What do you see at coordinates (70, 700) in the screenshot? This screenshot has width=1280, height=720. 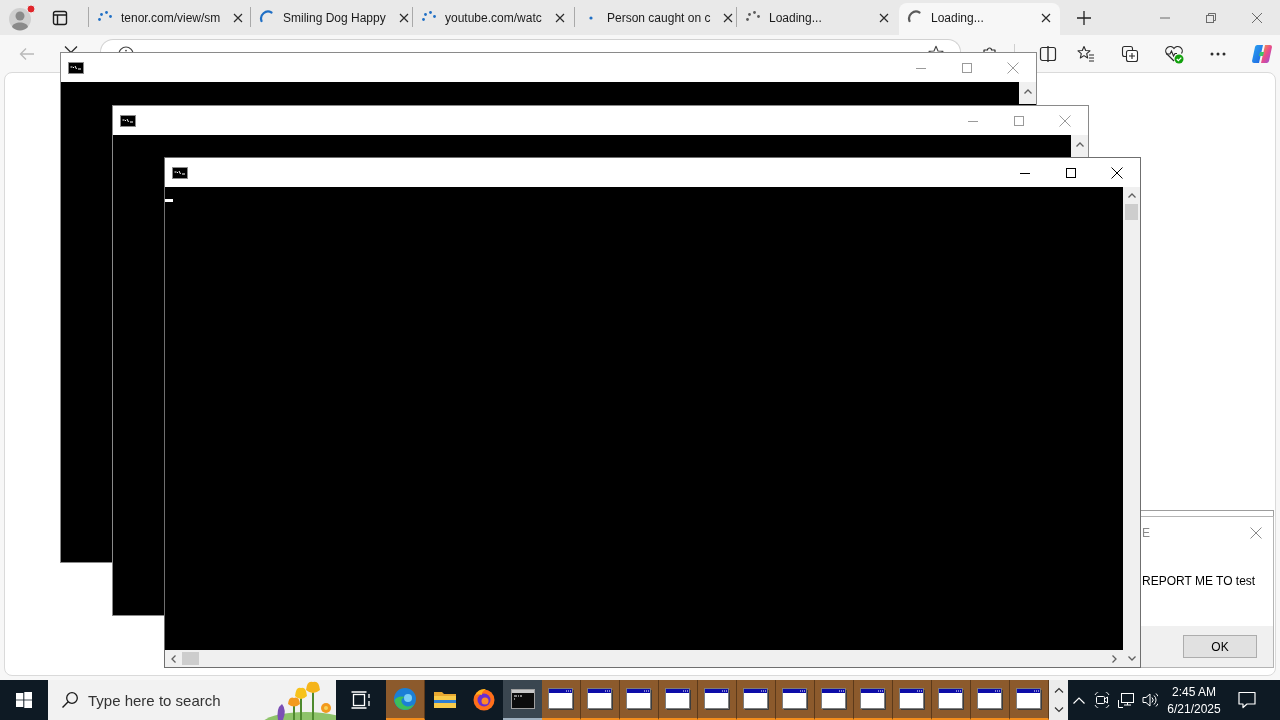 I see `search-icon` at bounding box center [70, 700].